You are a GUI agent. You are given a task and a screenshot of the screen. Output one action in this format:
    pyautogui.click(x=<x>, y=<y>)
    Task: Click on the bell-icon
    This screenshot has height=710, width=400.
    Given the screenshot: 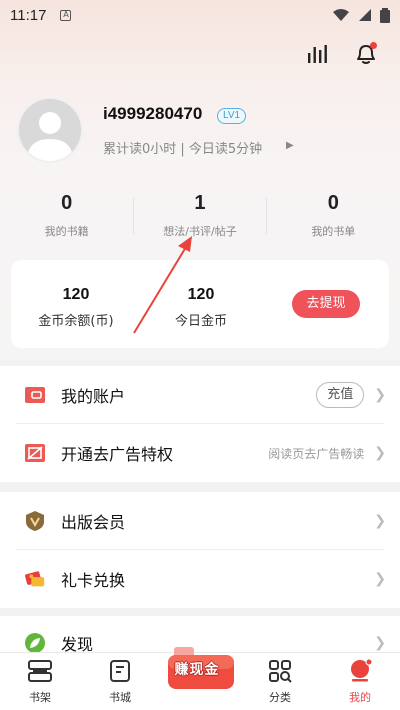 What is the action you would take?
    pyautogui.click(x=367, y=53)
    